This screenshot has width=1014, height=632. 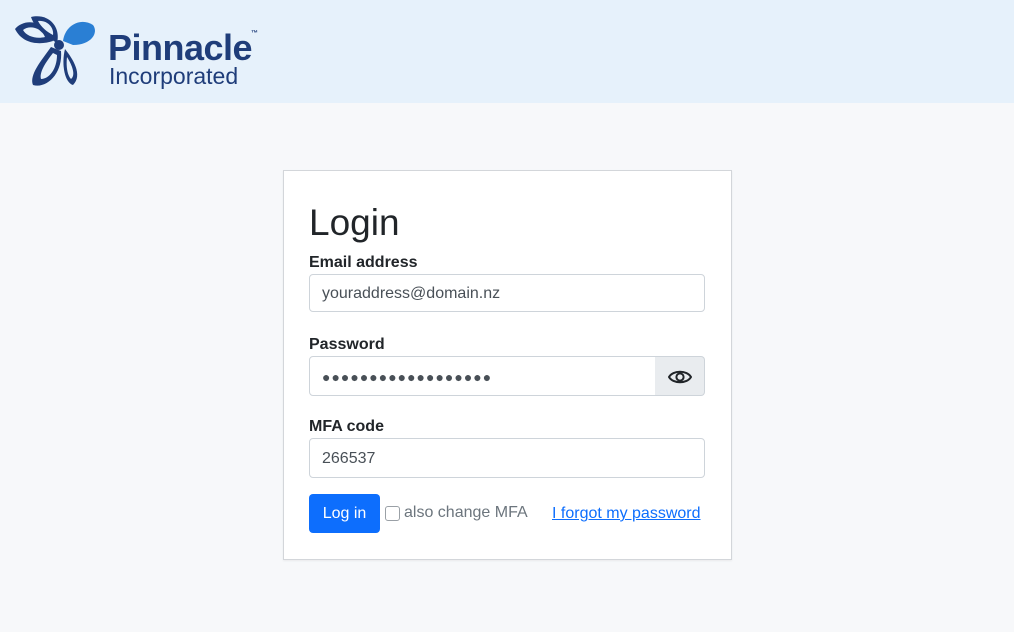 I want to click on brand-trademark: ™, so click(x=254, y=33).